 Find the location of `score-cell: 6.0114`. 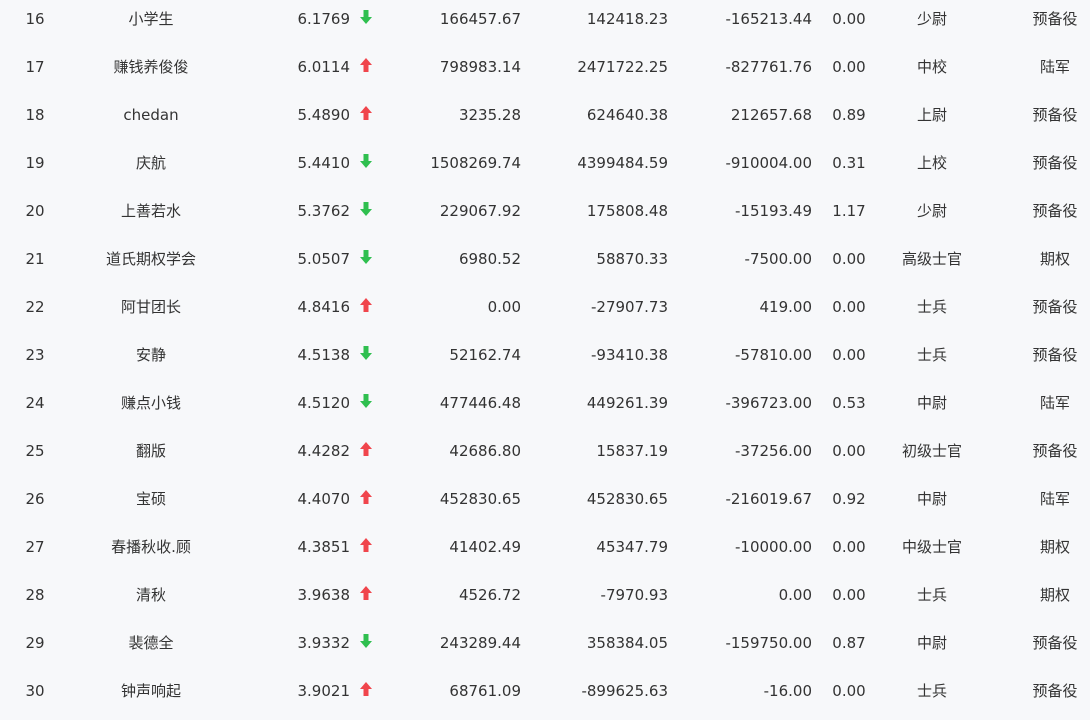

score-cell: 6.0114 is located at coordinates (324, 67).